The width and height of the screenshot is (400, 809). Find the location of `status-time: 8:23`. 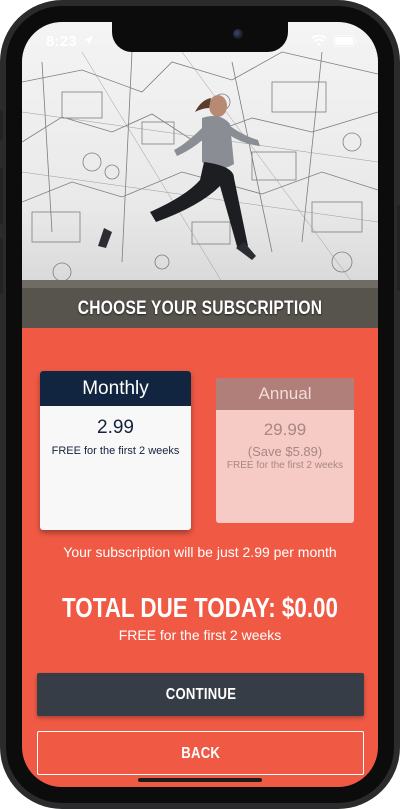

status-time: 8:23 is located at coordinates (70, 41).